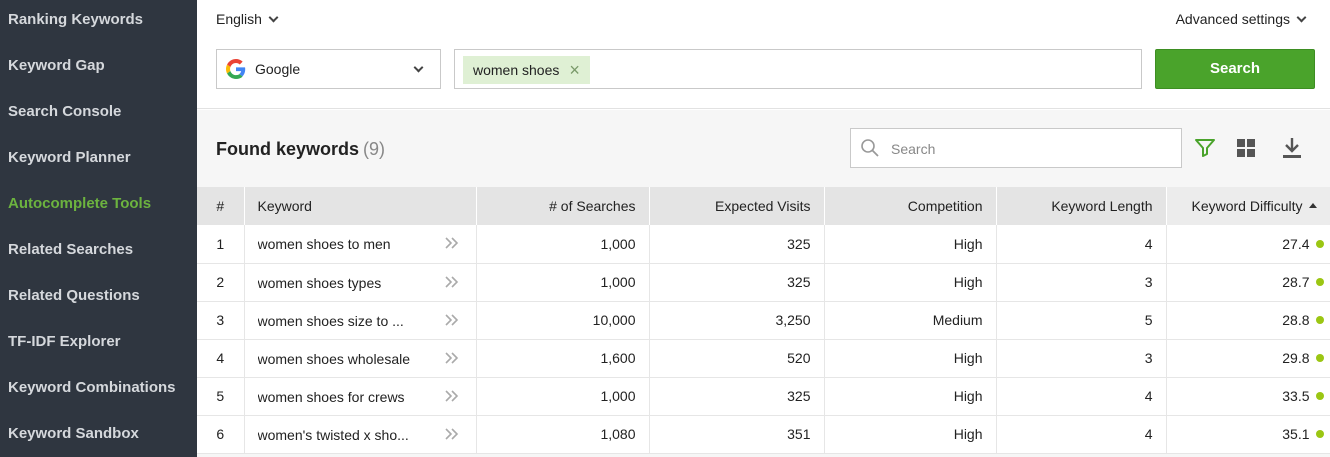 The height and width of the screenshot is (457, 1330). Describe the element at coordinates (221, 358) in the screenshot. I see `row-number: 4` at that location.